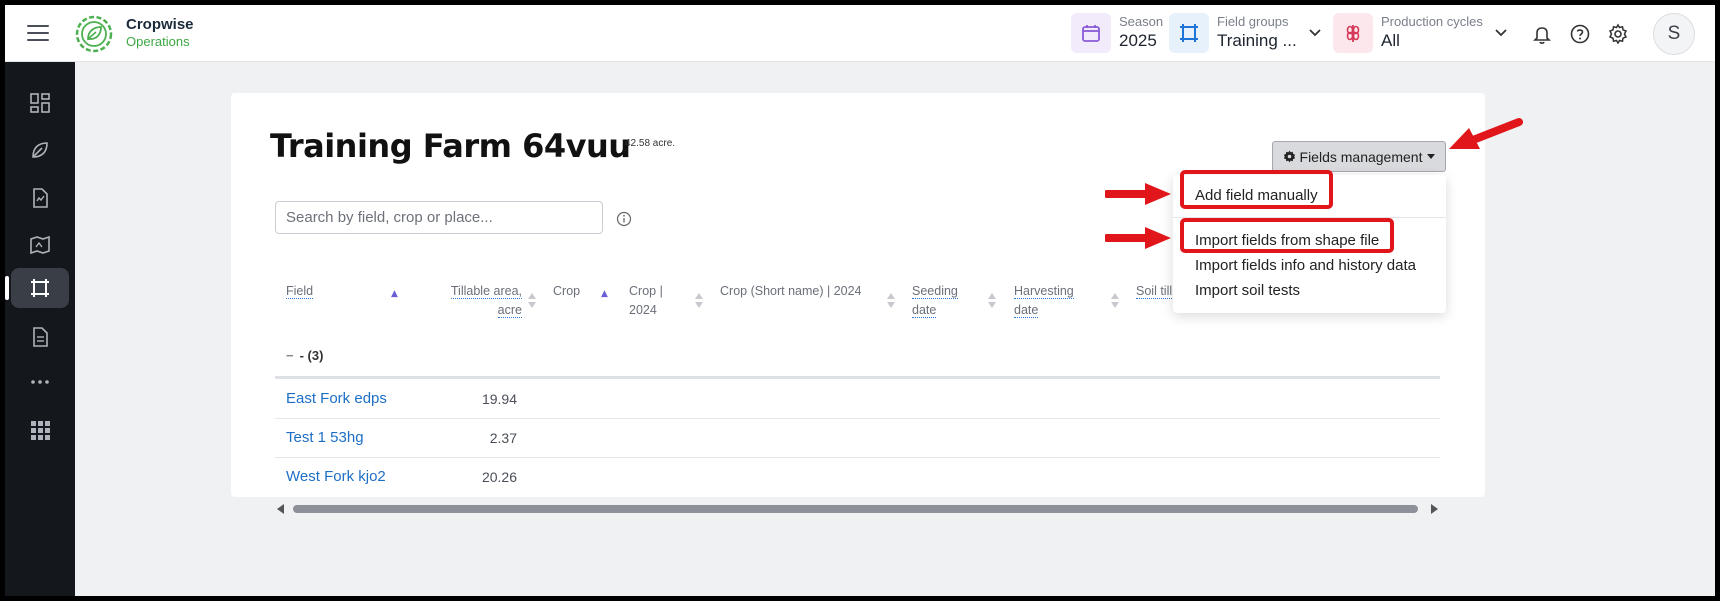  I want to click on brand-line-2: Operations, so click(158, 41).